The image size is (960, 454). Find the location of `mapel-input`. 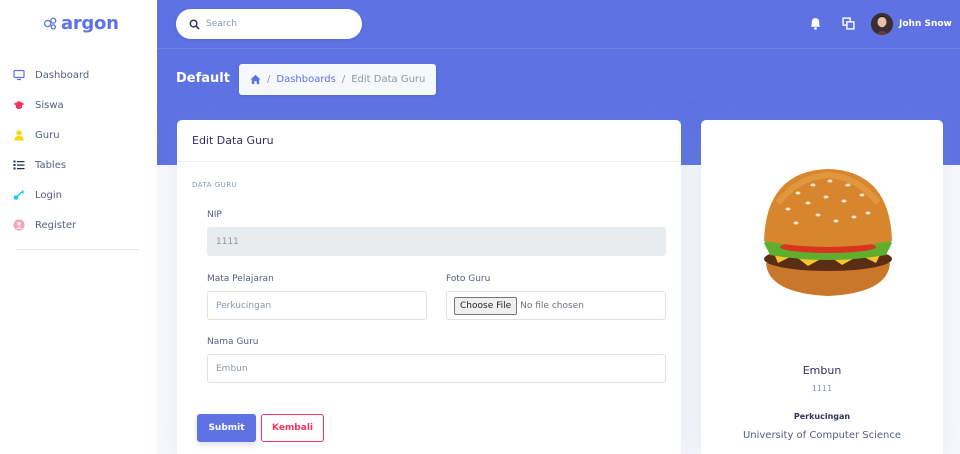

mapel-input is located at coordinates (317, 305).